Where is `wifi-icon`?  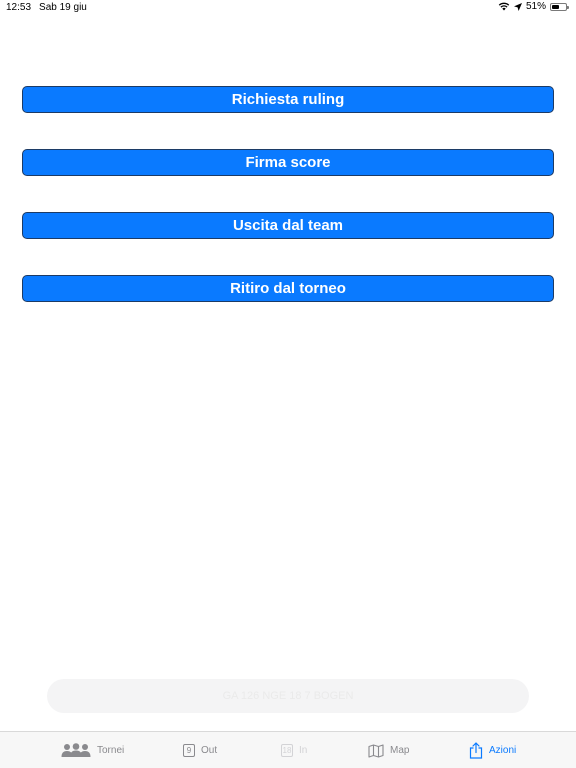
wifi-icon is located at coordinates (504, 6).